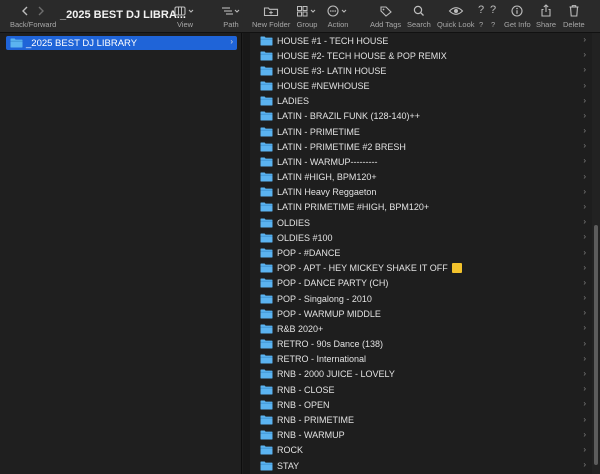  I want to click on back-forward-icon, so click(33, 10).